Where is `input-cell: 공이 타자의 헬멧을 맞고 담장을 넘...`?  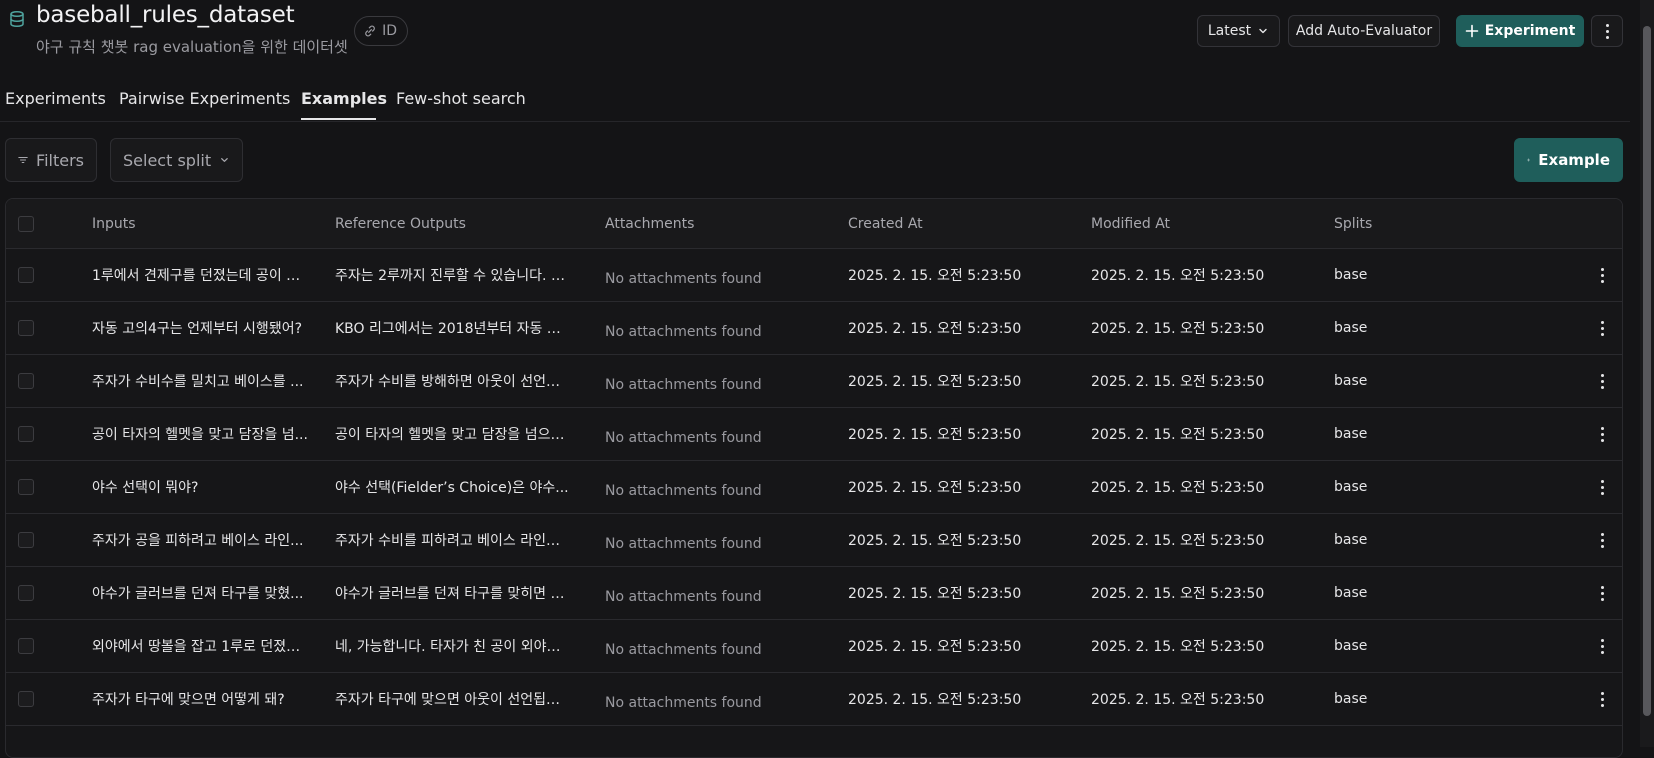
input-cell: 공이 타자의 헬멧을 맞고 담장을 넘... is located at coordinates (200, 435).